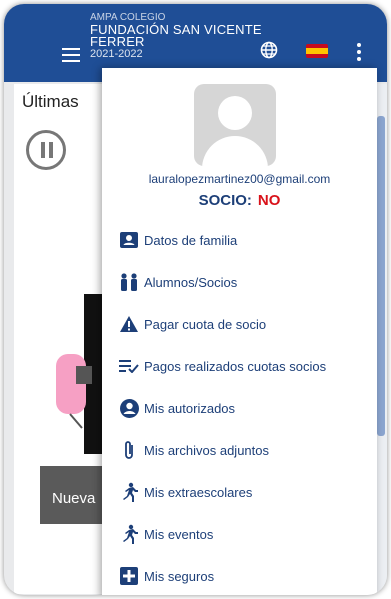 The height and width of the screenshot is (599, 391). Describe the element at coordinates (71, 55) in the screenshot. I see `menu-icon` at that location.